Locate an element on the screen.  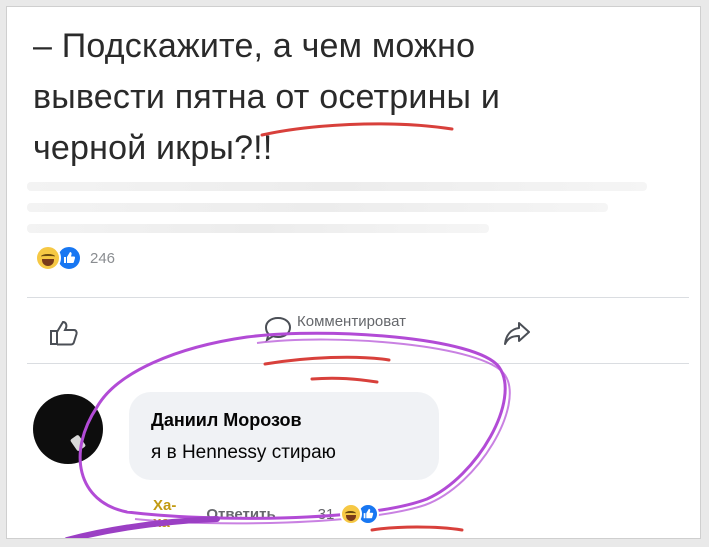
share-arrow-icon is located at coordinates (517, 336).